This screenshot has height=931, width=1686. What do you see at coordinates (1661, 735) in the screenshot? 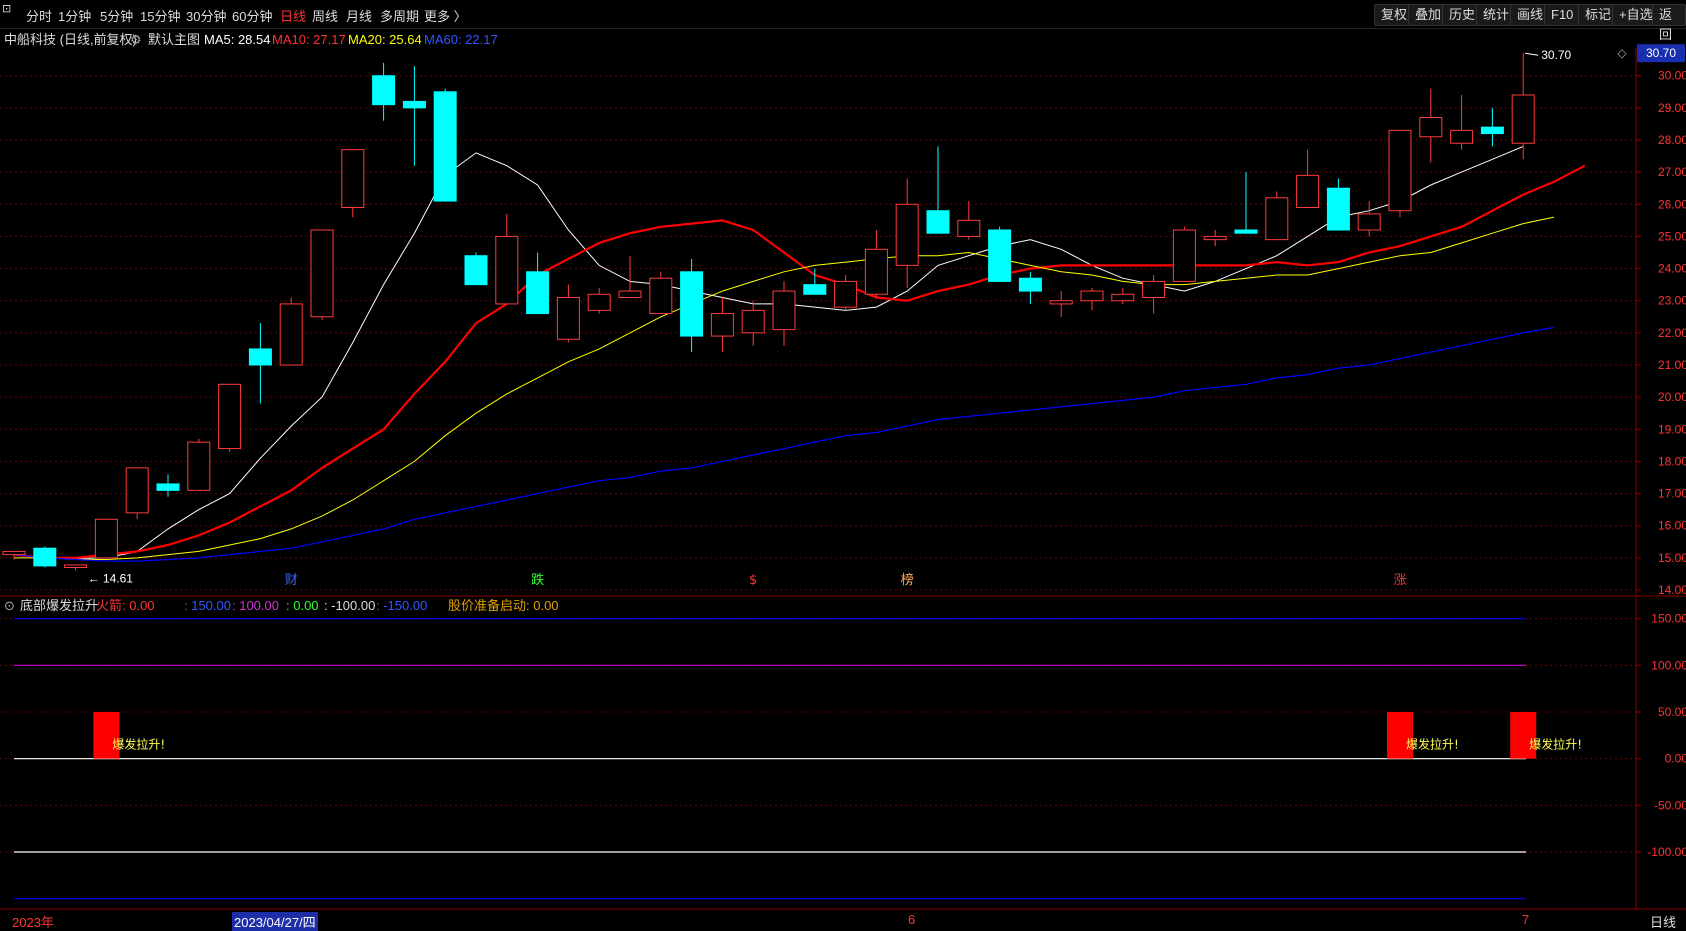
I see `indicator-axis: 150.00 100.00 50.00 0.00 -50.00 -100.00` at bounding box center [1661, 735].